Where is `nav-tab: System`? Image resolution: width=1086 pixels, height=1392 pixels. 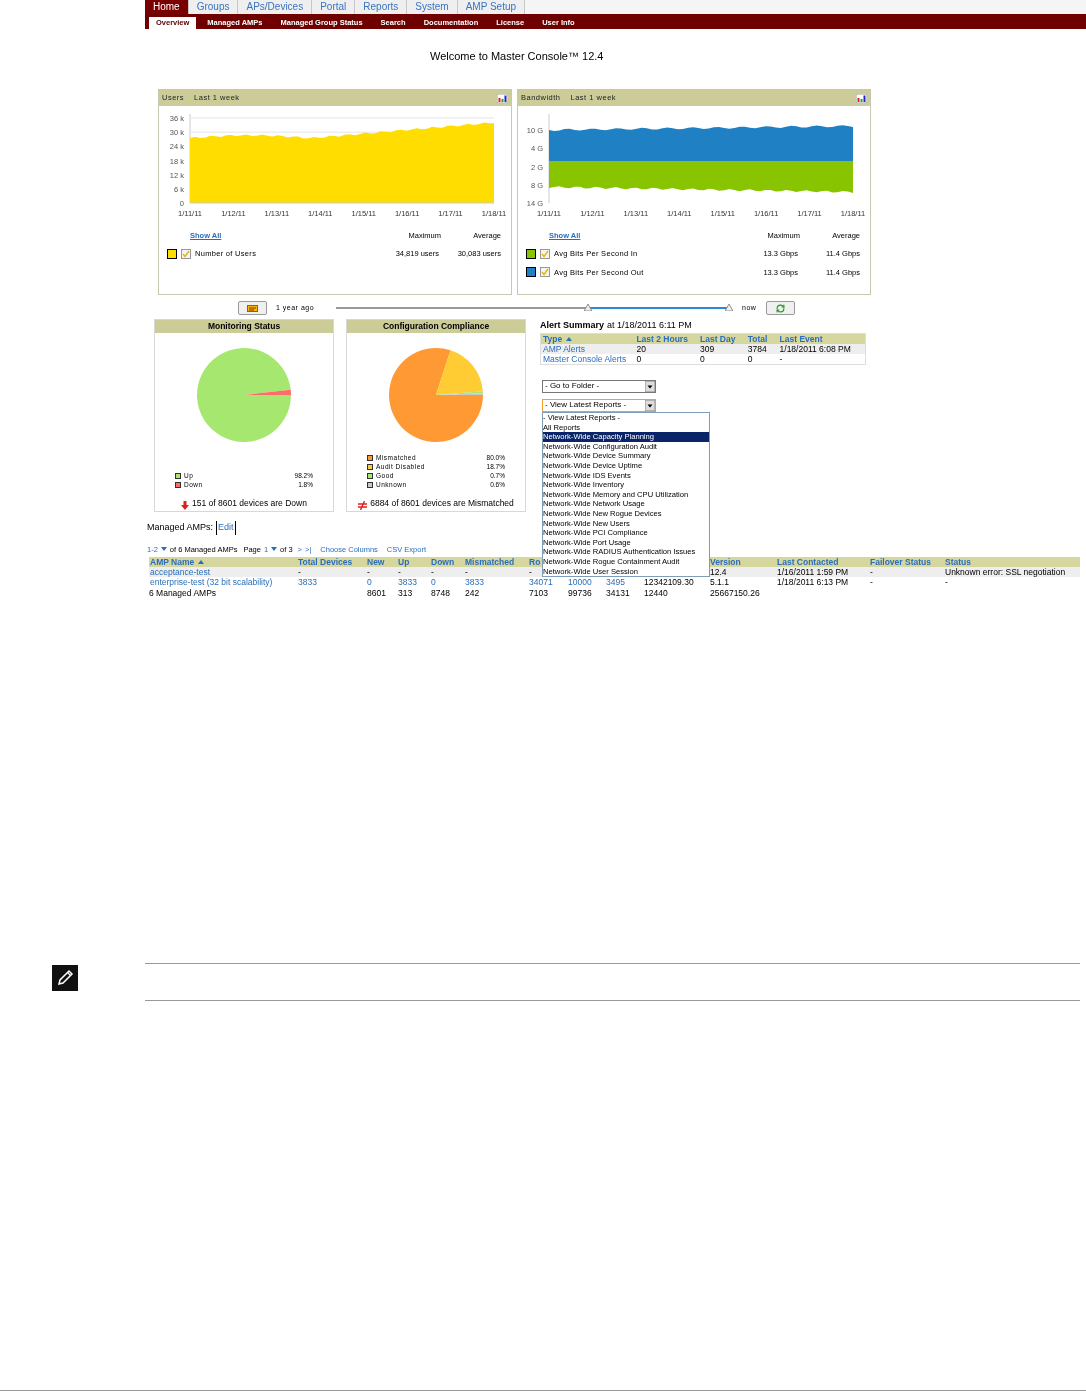
nav-tab: System is located at coordinates (432, 7).